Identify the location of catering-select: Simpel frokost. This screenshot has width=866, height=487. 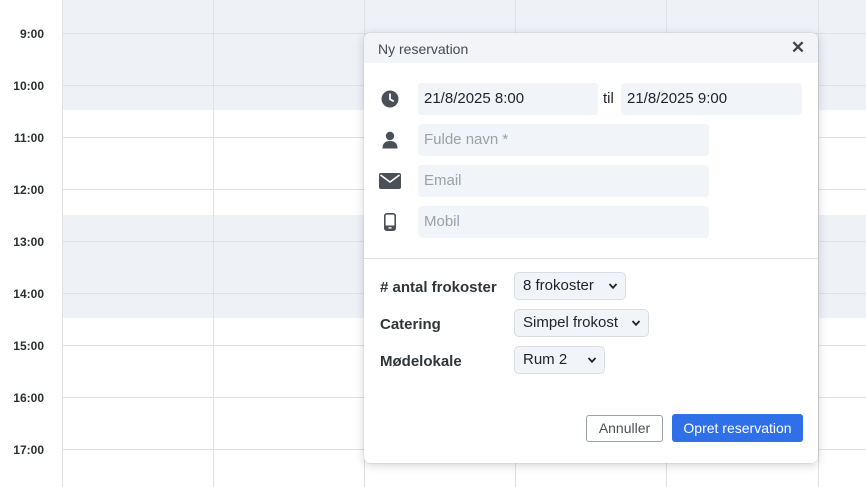
(581, 323).